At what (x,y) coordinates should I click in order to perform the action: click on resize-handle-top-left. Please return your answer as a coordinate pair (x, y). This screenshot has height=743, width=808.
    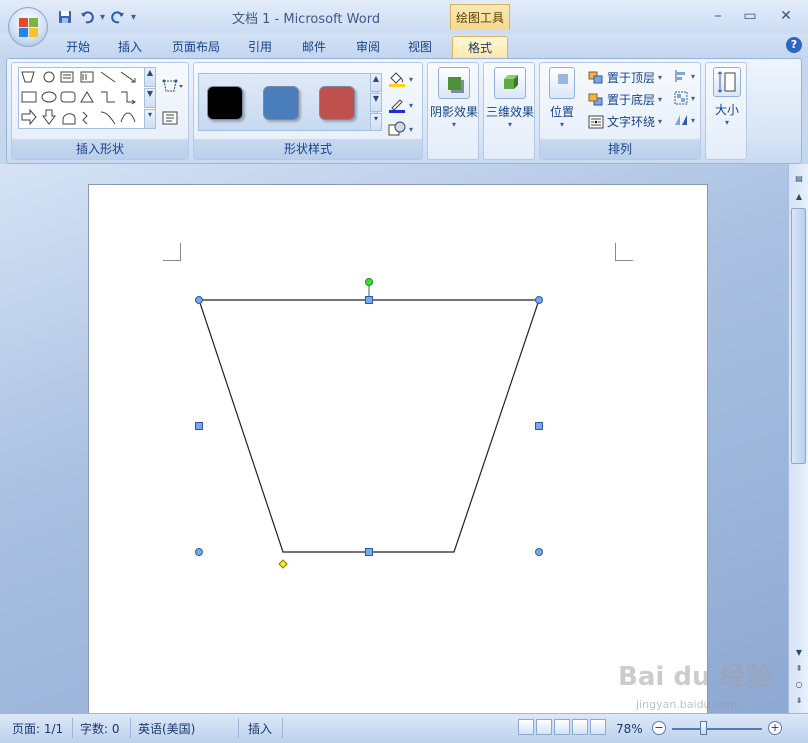
    Looking at the image, I should click on (199, 300).